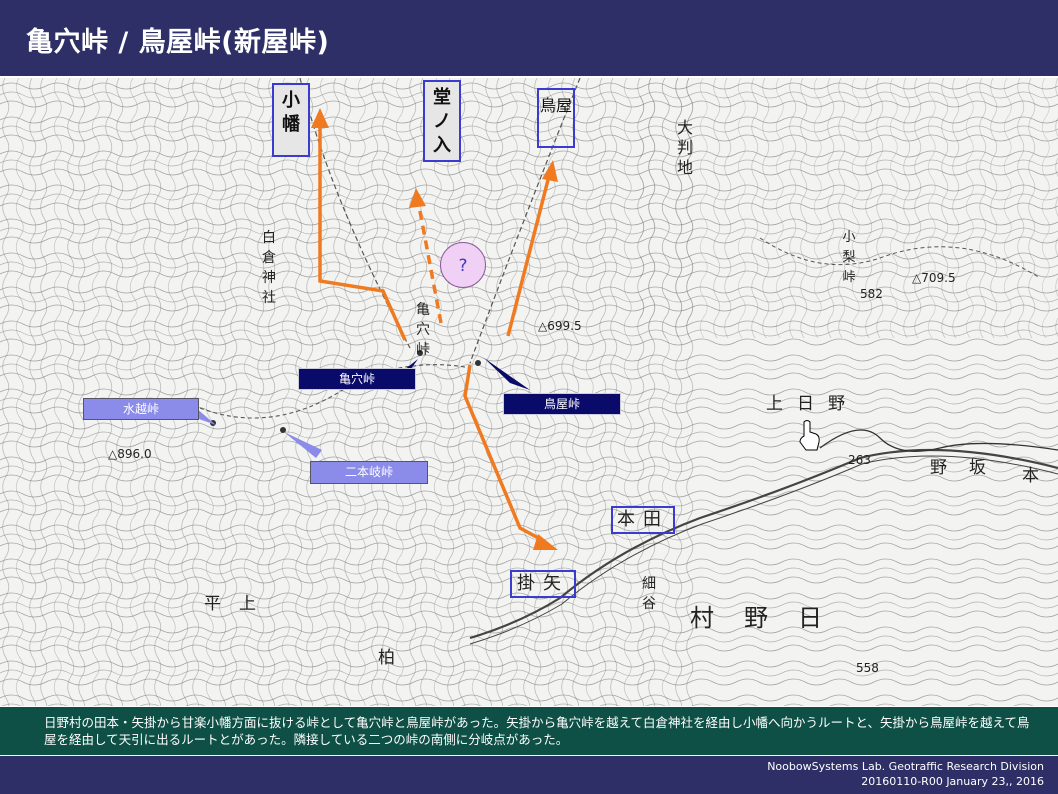 This screenshot has height=794, width=1058. I want to click on place-yakake: 掛矢, so click(543, 584).